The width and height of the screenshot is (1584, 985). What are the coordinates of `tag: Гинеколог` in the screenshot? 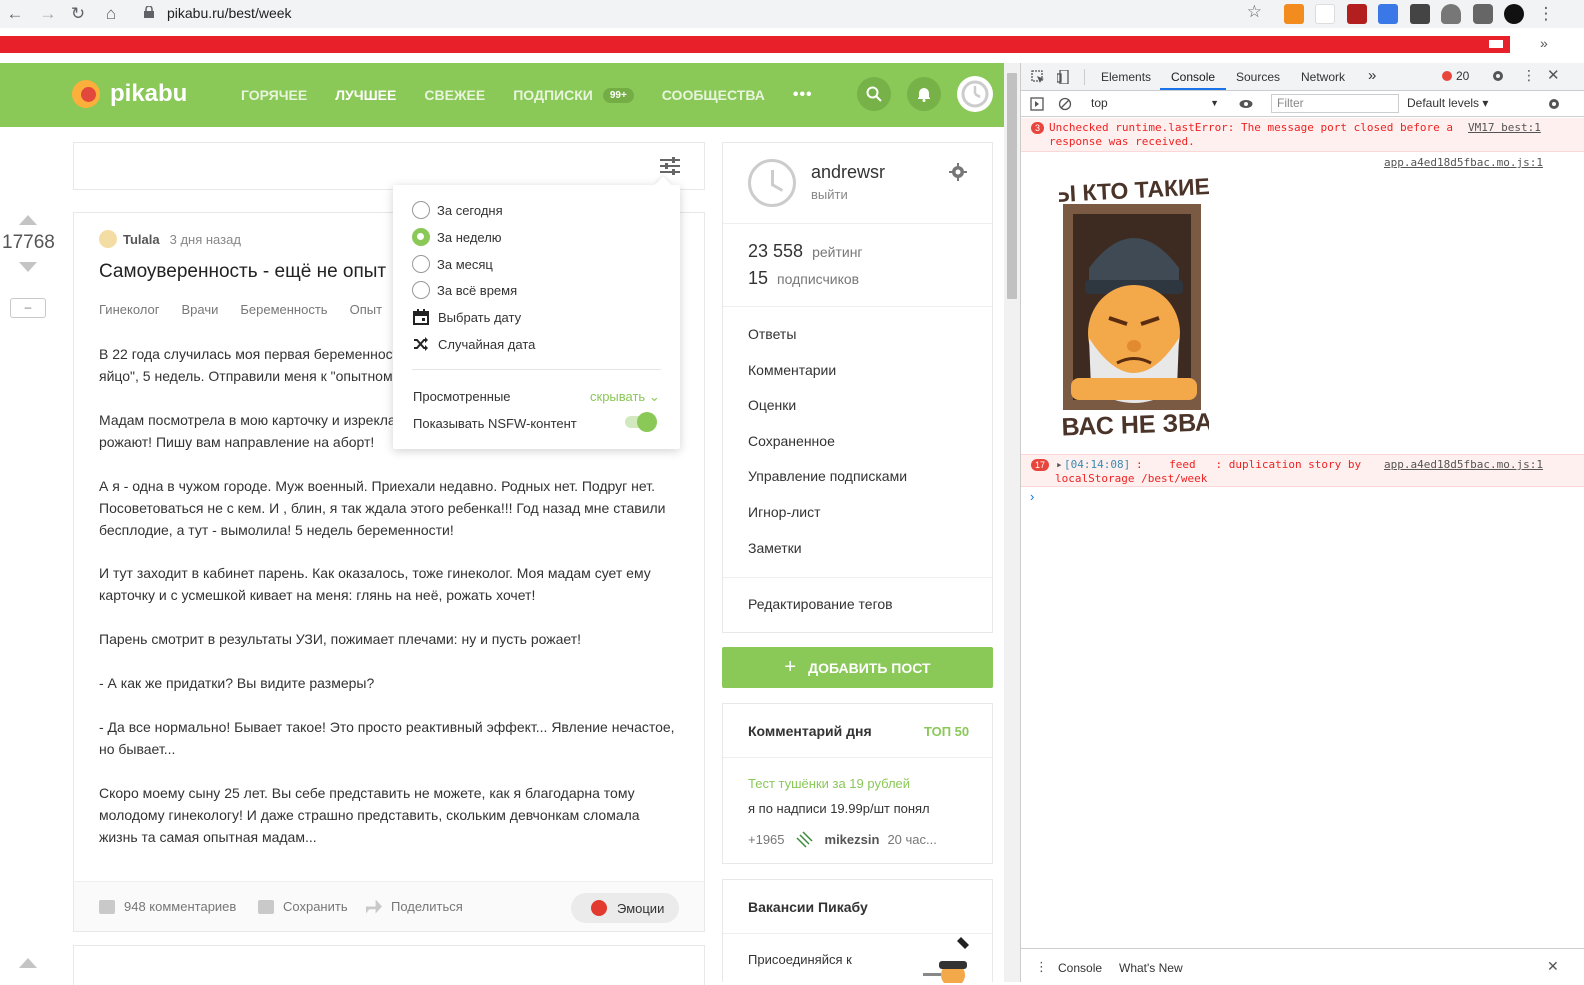 It's located at (129, 309).